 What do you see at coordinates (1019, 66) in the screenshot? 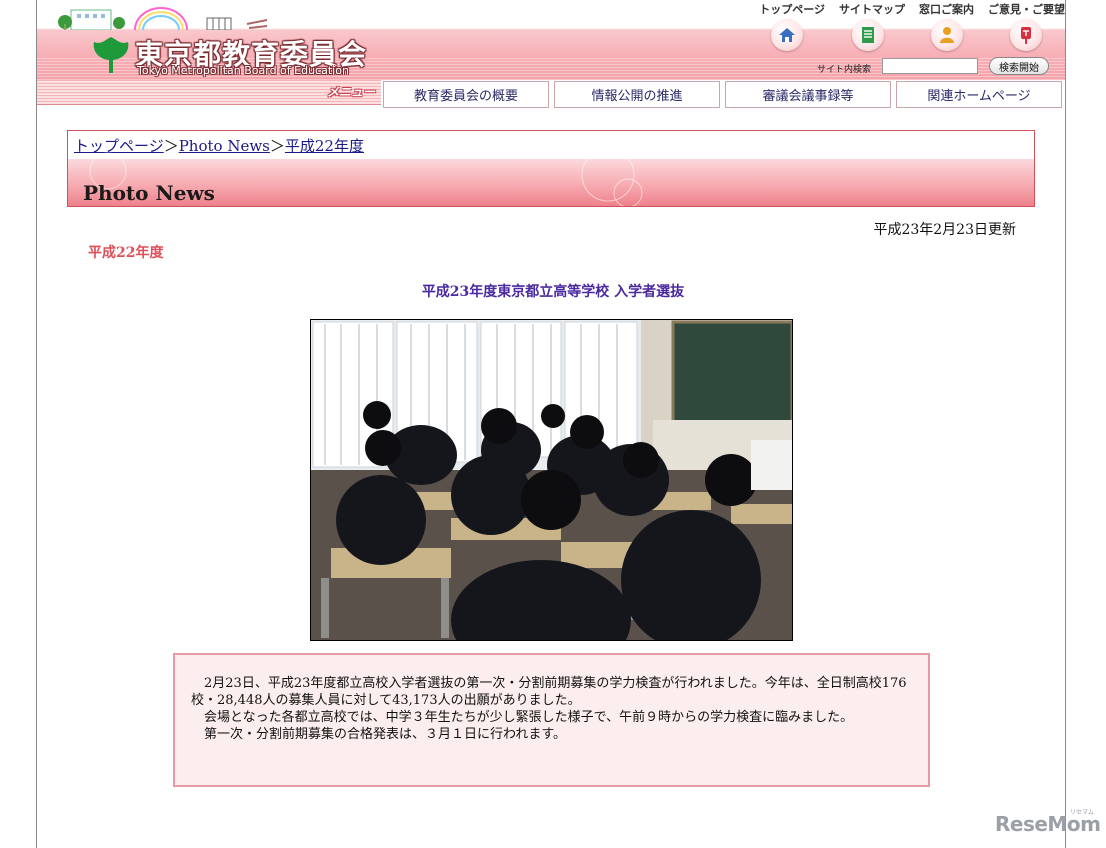
I see `search-button: 検索開始` at bounding box center [1019, 66].